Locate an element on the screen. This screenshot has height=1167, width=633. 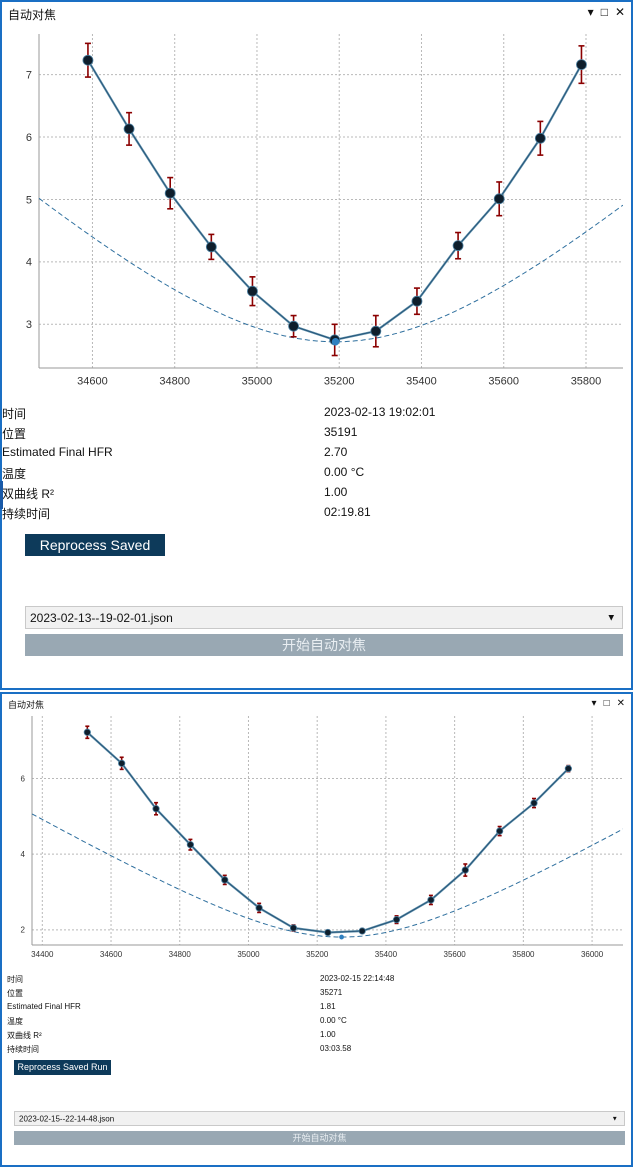
maximize-icon: □ is located at coordinates (604, 12).